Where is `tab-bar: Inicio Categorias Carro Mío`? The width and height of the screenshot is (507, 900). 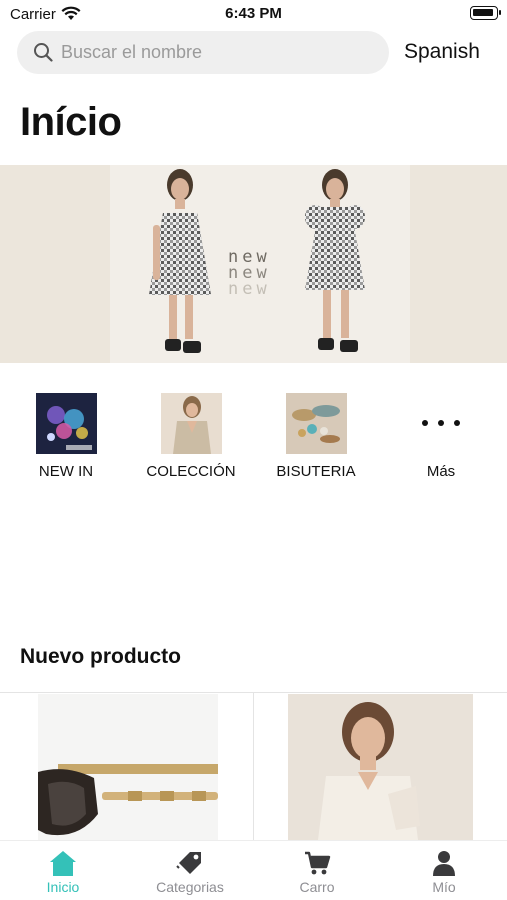
tab-bar: Inicio Categorias Carro Mío is located at coordinates (253, 870).